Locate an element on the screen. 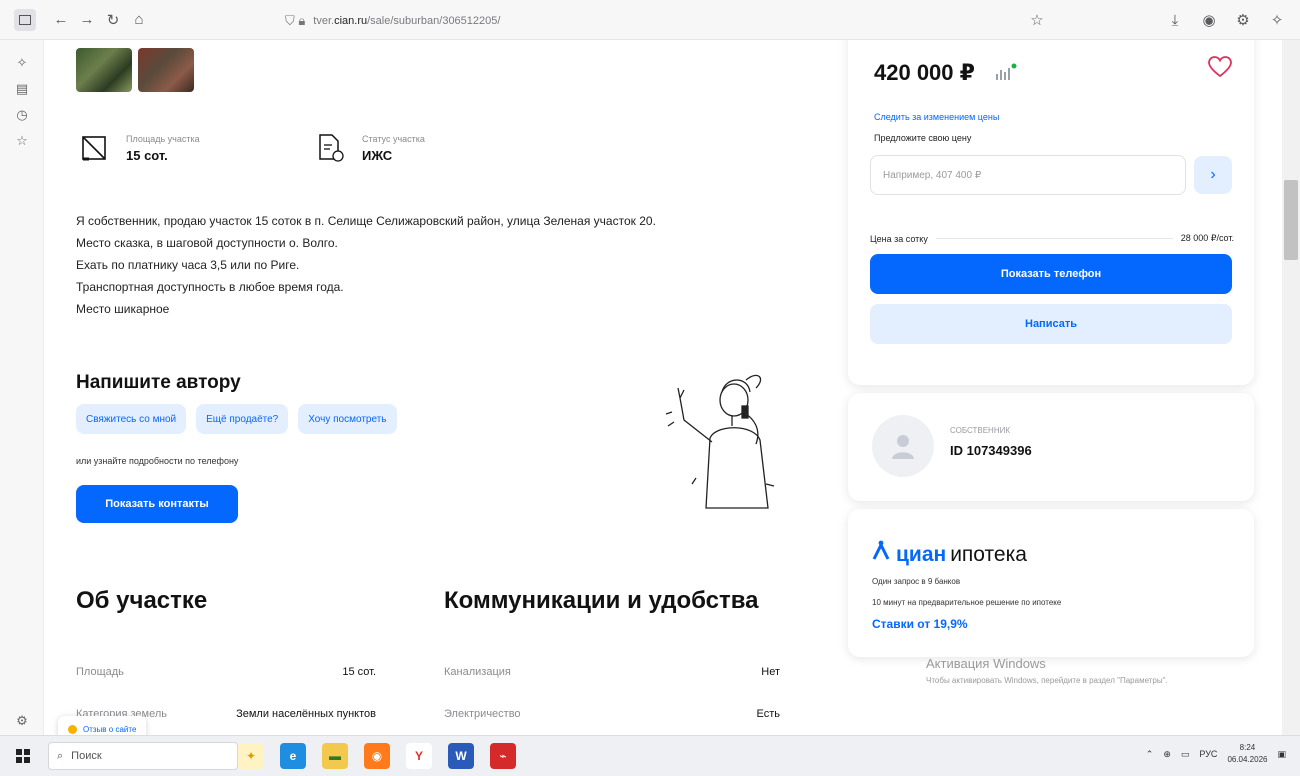 Image resolution: width=1300 pixels, height=776 pixels. url-prefix: tver. is located at coordinates (324, 21).